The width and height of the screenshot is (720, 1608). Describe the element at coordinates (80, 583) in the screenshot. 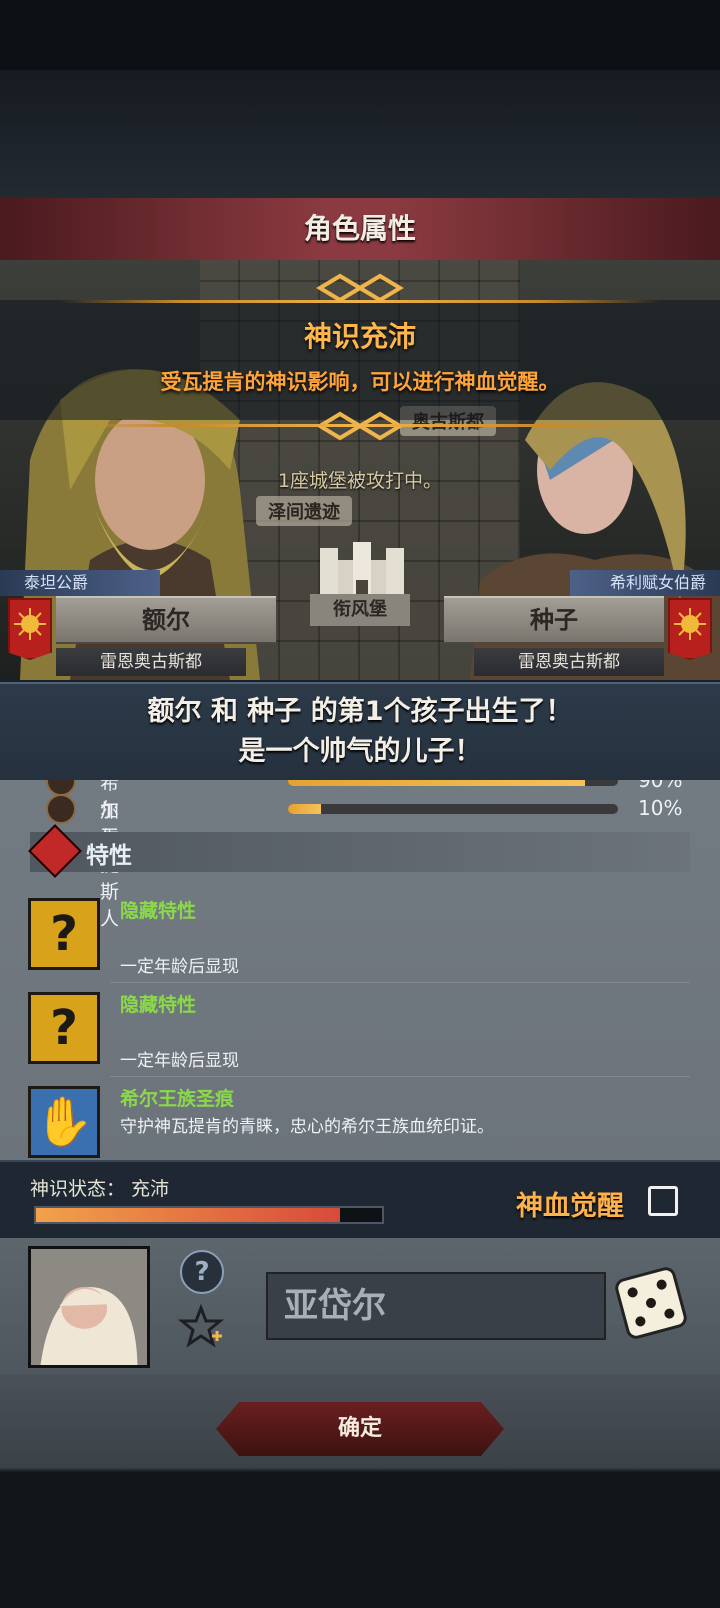

I see `left-rank-badge: 泰坦公爵` at that location.